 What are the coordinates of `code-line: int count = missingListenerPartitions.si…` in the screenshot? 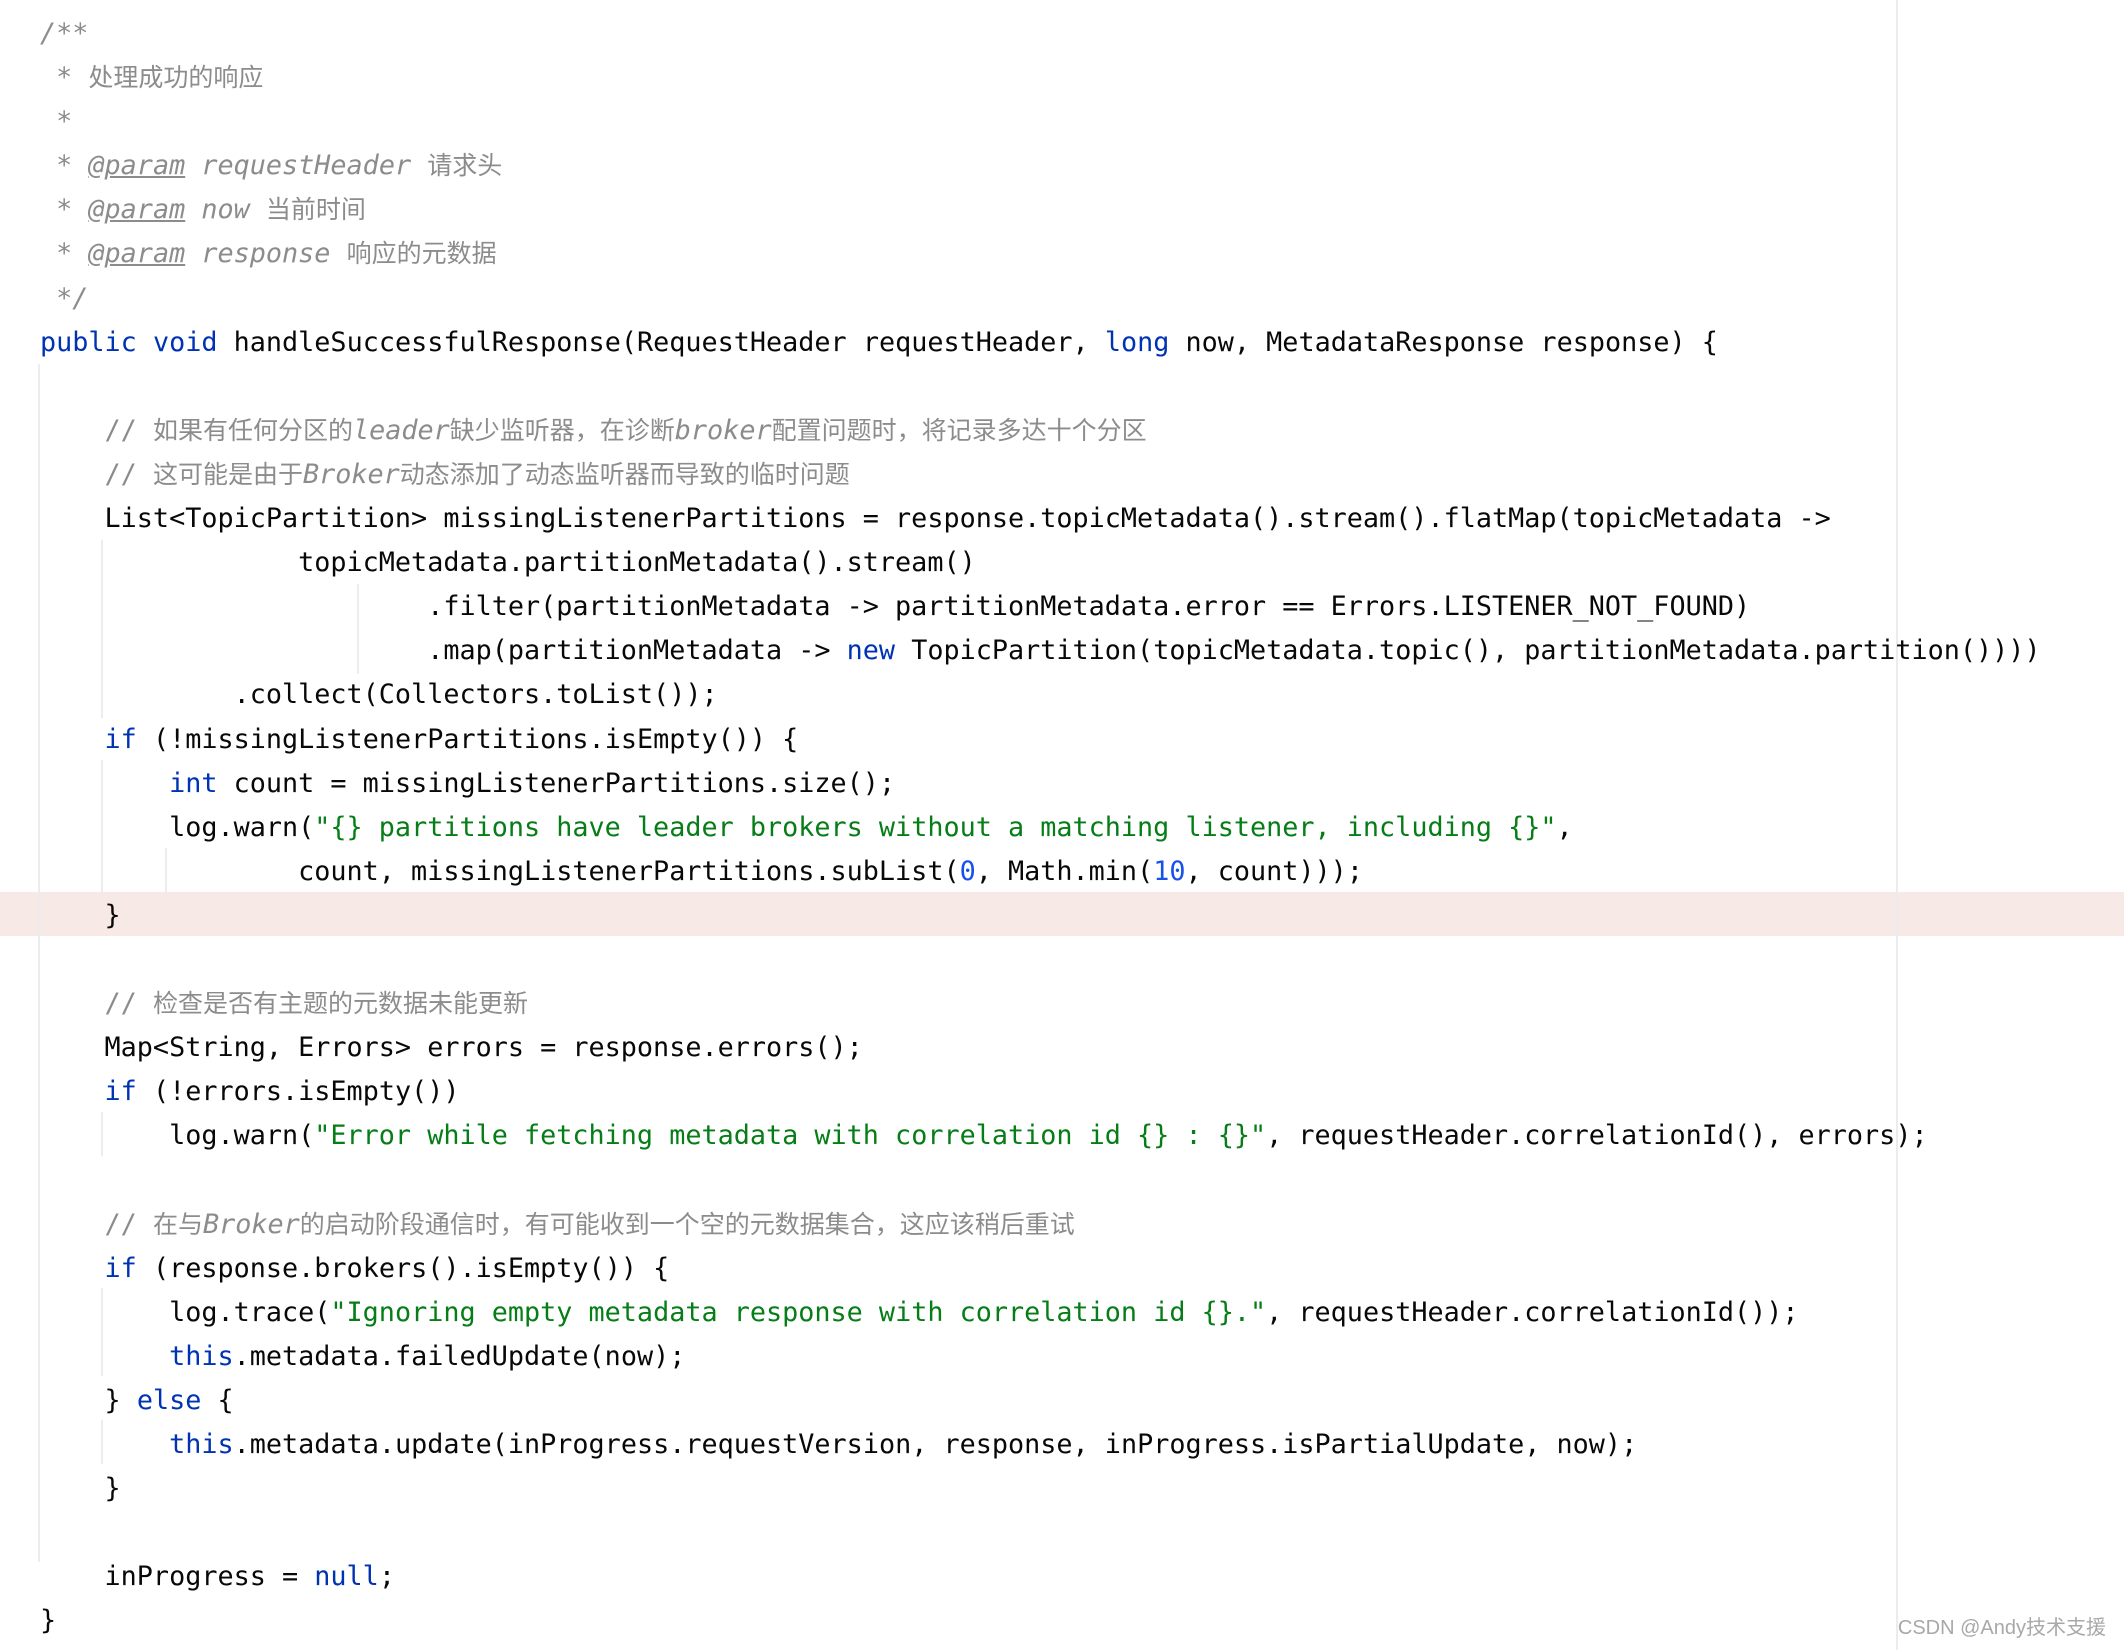 It's located at (1040, 784).